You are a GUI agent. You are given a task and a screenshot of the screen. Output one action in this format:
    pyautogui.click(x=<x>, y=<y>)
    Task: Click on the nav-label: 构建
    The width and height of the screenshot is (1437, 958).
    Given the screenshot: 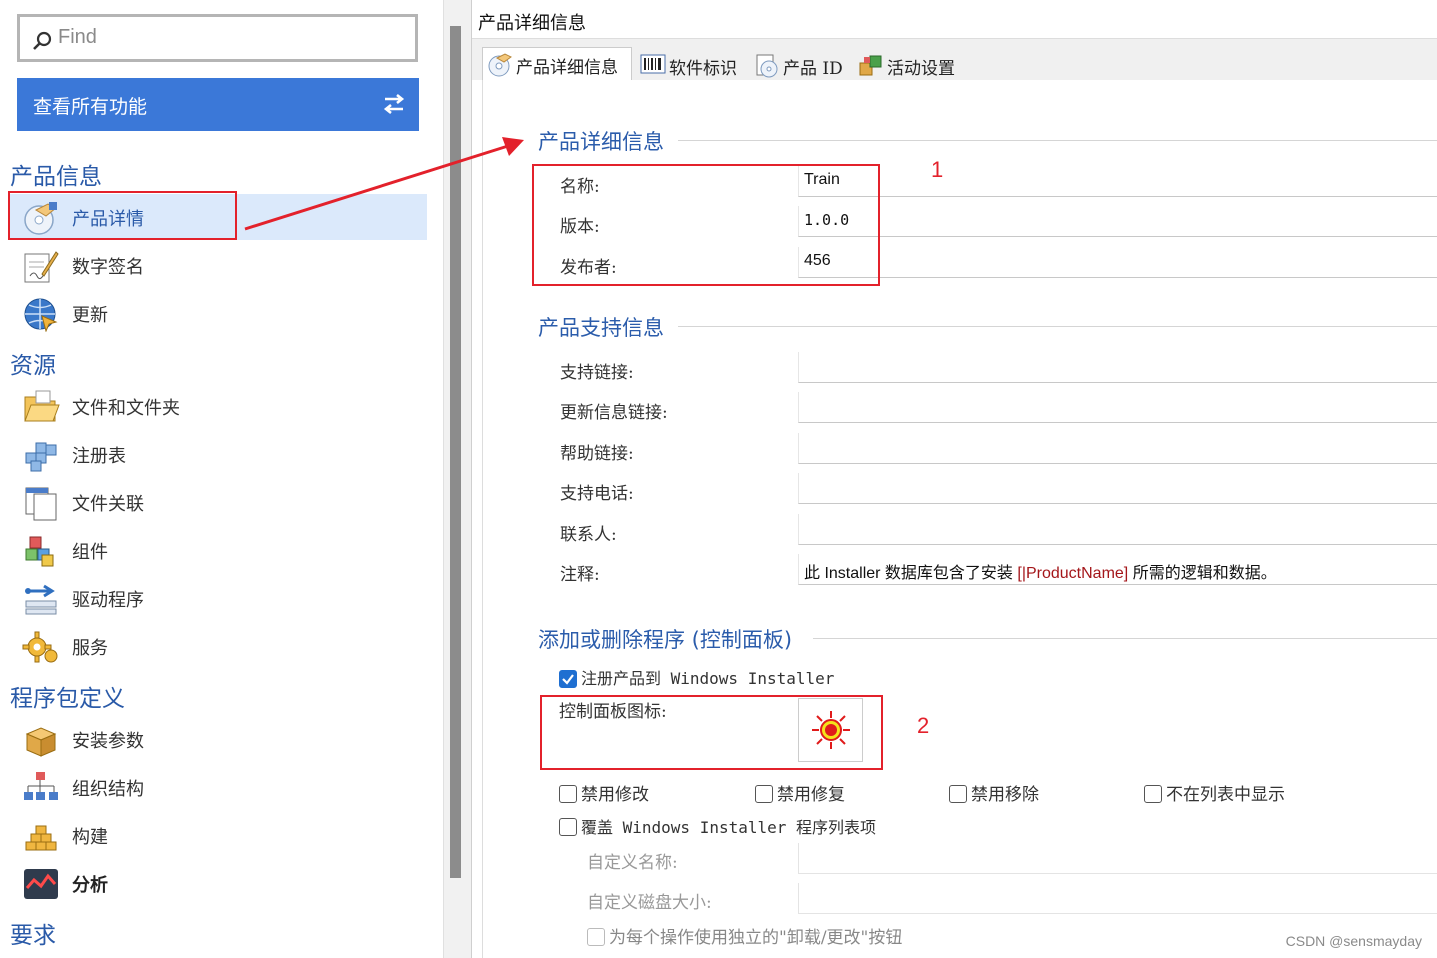 What is the action you would take?
    pyautogui.click(x=90, y=837)
    